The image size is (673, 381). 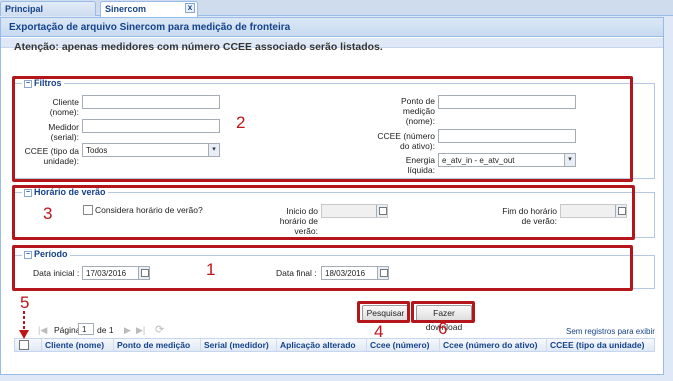 I want to click on last-page-icon: ▶|, so click(x=140, y=330).